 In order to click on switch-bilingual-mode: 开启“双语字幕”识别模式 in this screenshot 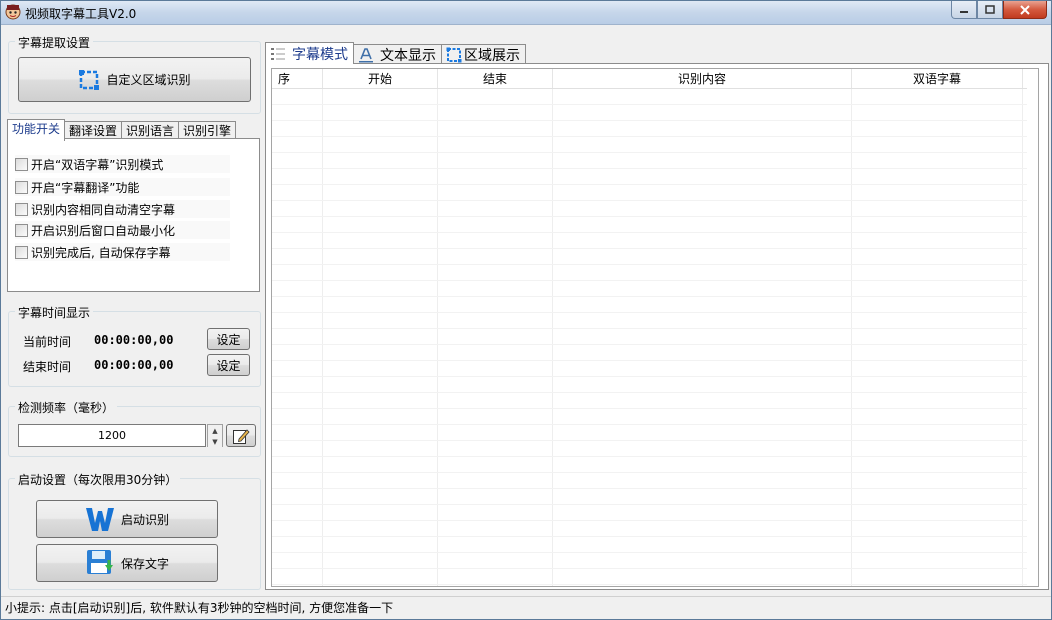, I will do `click(122, 164)`.